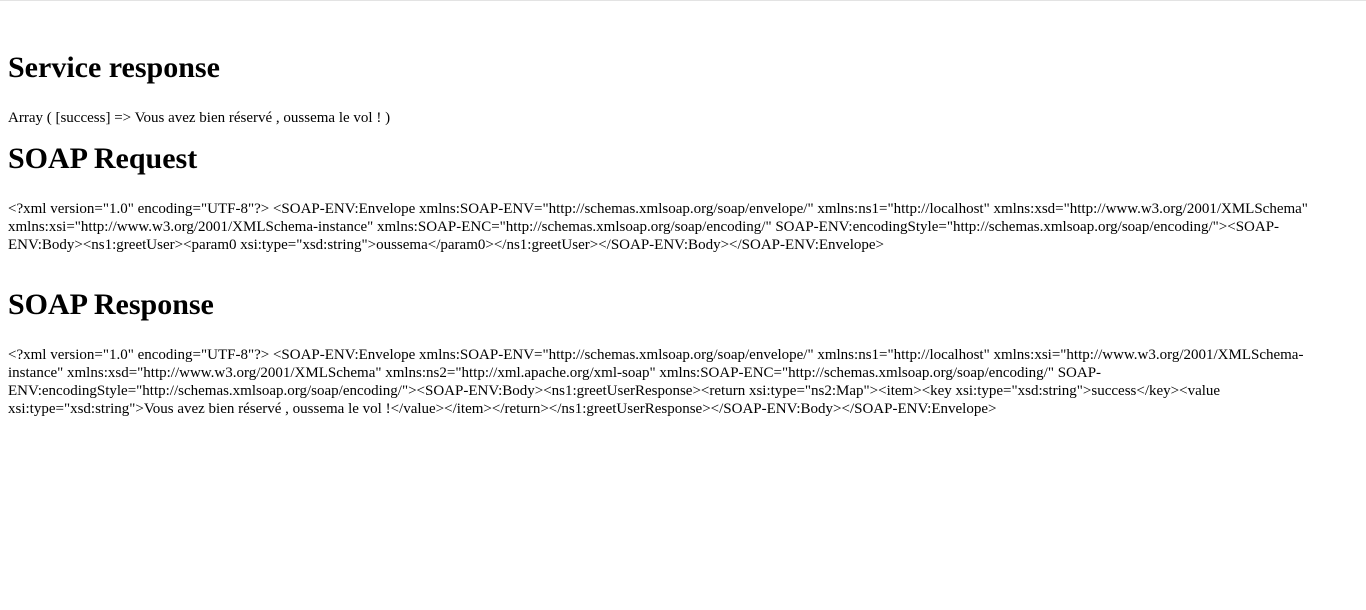  Describe the element at coordinates (103, 158) in the screenshot. I see `soap-request-heading: SOAP Request` at that location.